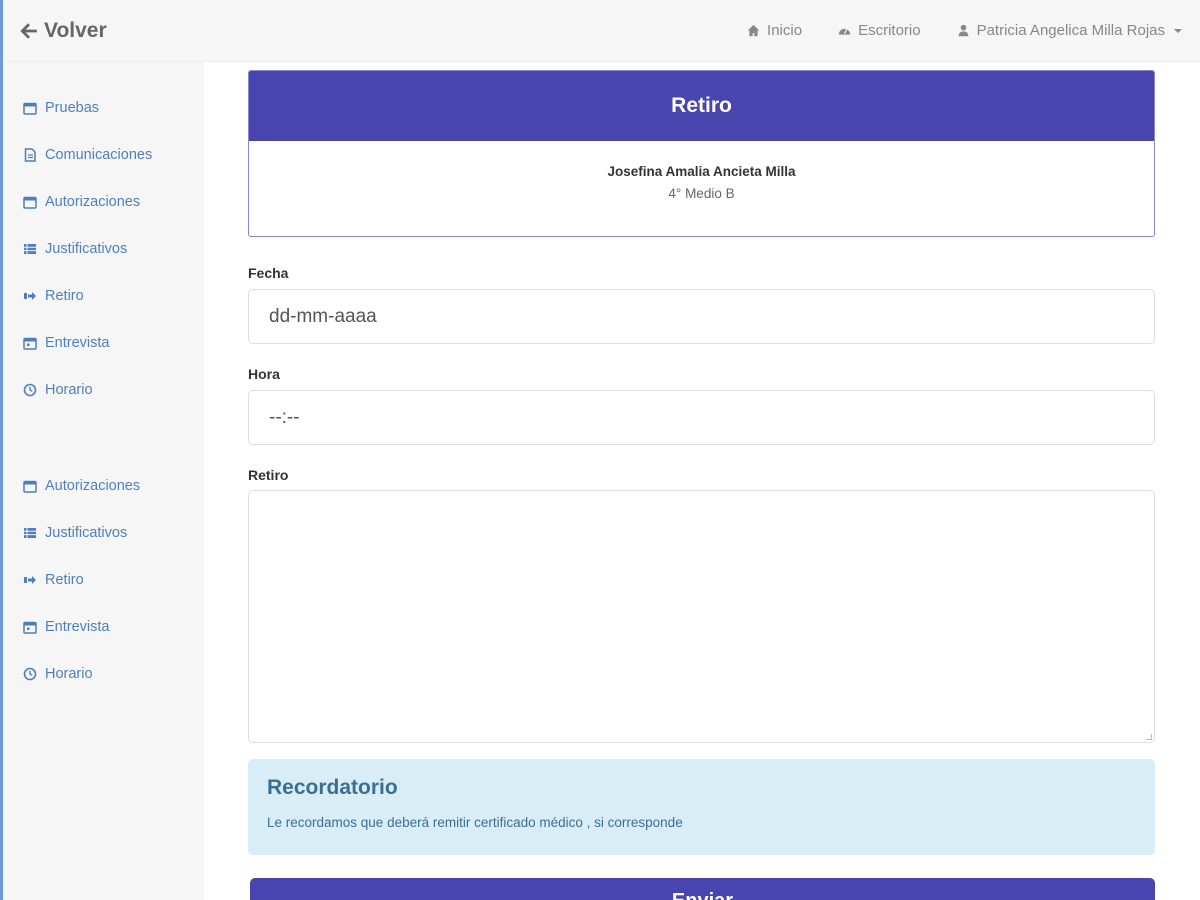 This screenshot has width=1200, height=900. I want to click on card-body: Josefina Amalia Ancieta Milla 4° Medio B, so click(701, 171).